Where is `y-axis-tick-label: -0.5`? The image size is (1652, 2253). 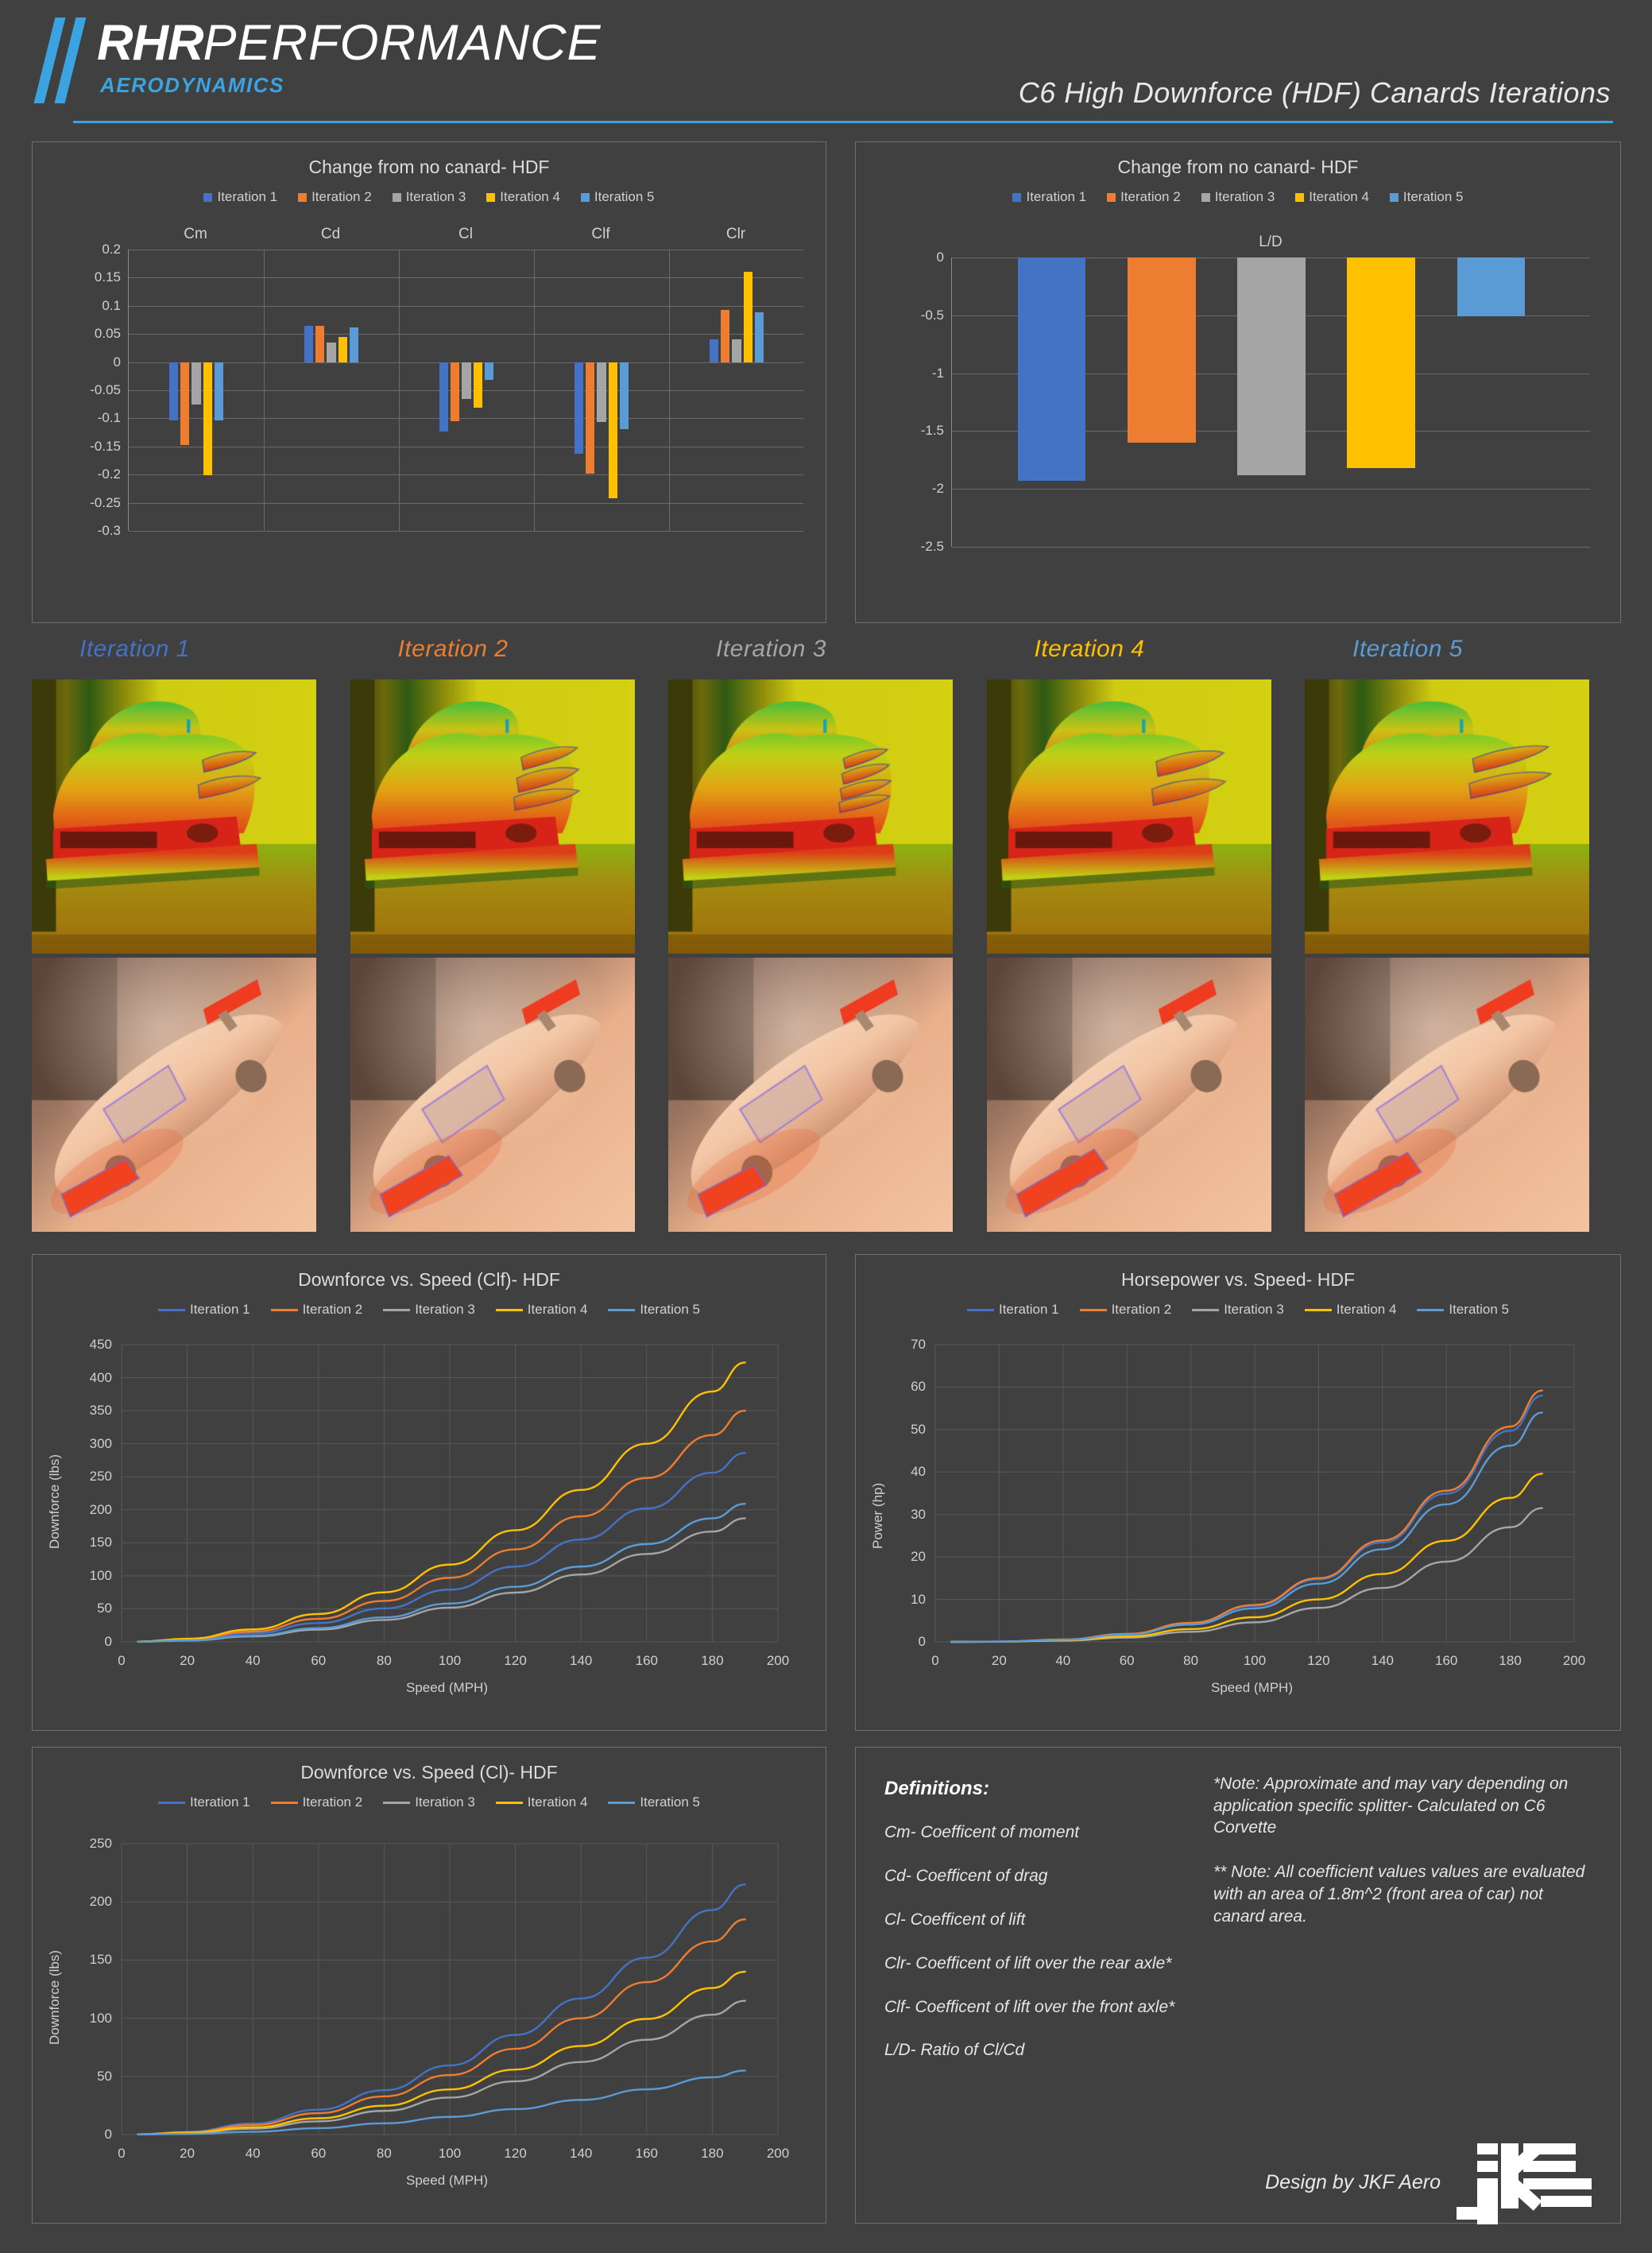
y-axis-tick-label: -0.5 is located at coordinates (932, 315).